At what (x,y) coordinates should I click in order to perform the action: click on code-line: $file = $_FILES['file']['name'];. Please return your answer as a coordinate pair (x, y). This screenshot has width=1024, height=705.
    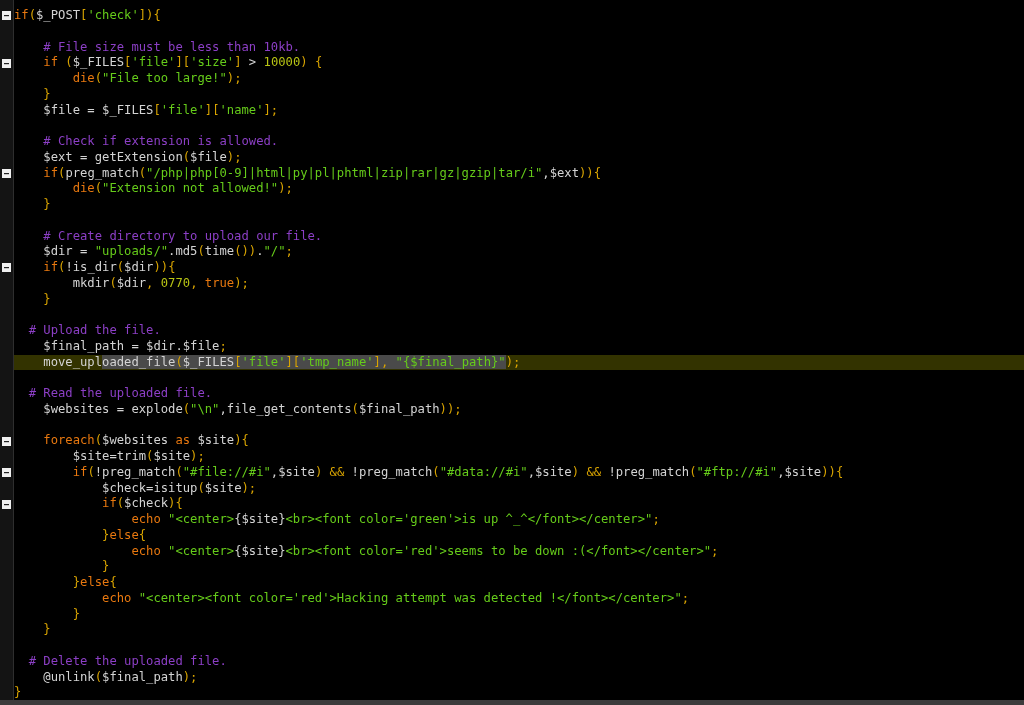
    Looking at the image, I should click on (160, 110).